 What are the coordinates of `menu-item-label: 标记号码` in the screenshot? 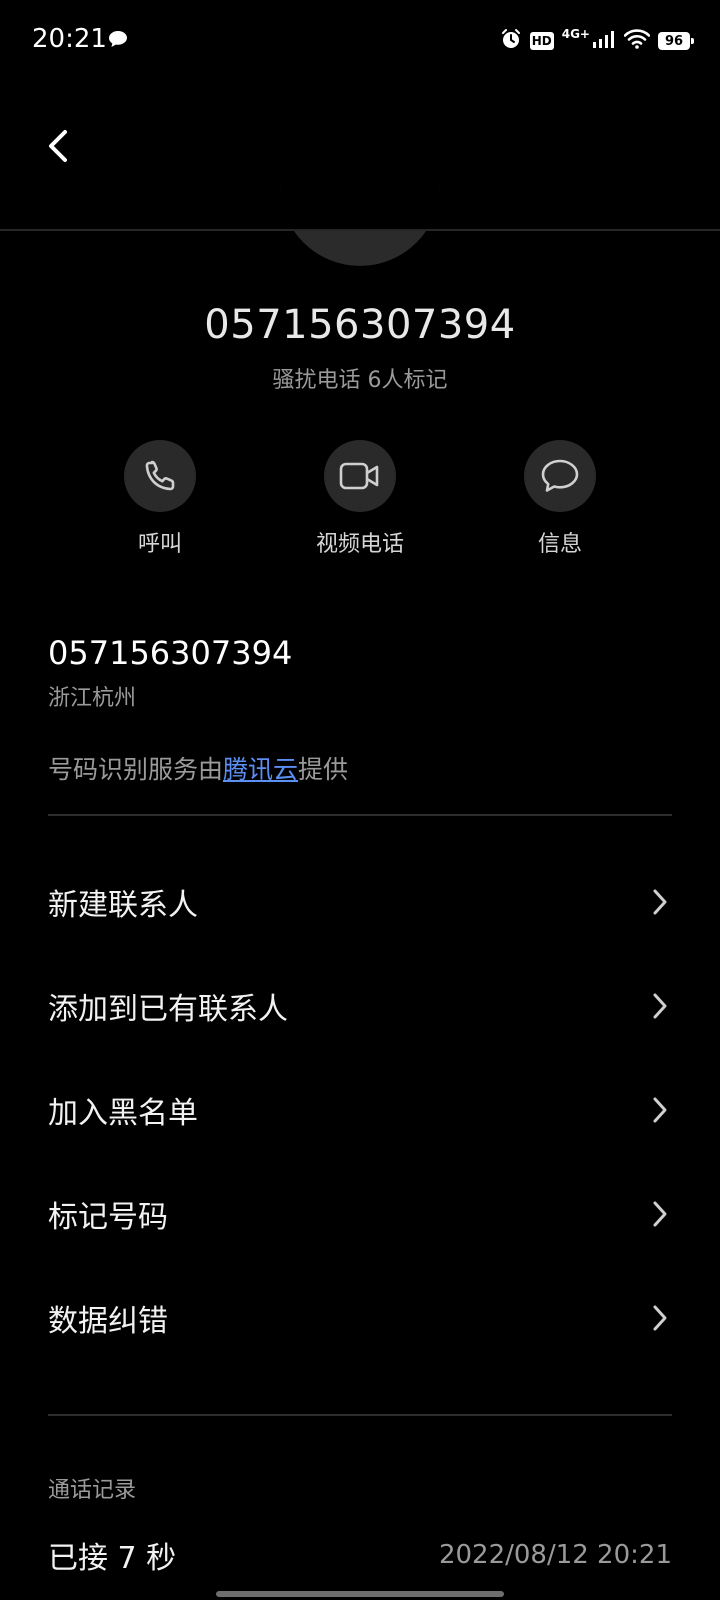 It's located at (108, 1217).